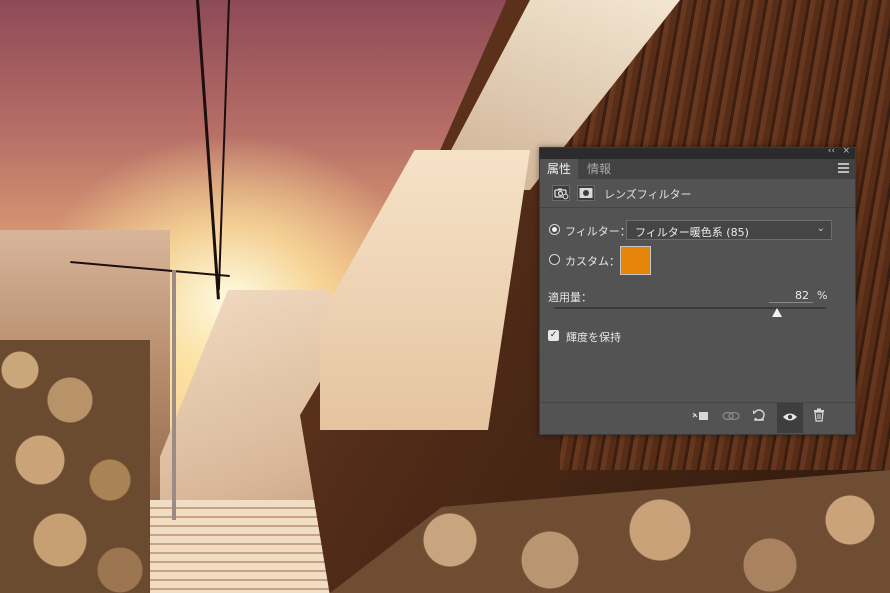 The width and height of the screenshot is (890, 593). I want to click on panel-titlebar: ‹‹ ×, so click(697, 152).